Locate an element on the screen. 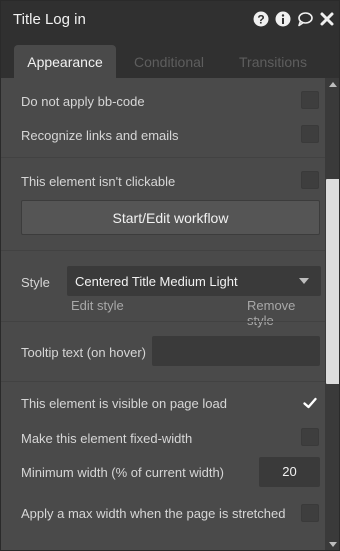  style-dropdown: Centered Title Medium Light is located at coordinates (194, 281).